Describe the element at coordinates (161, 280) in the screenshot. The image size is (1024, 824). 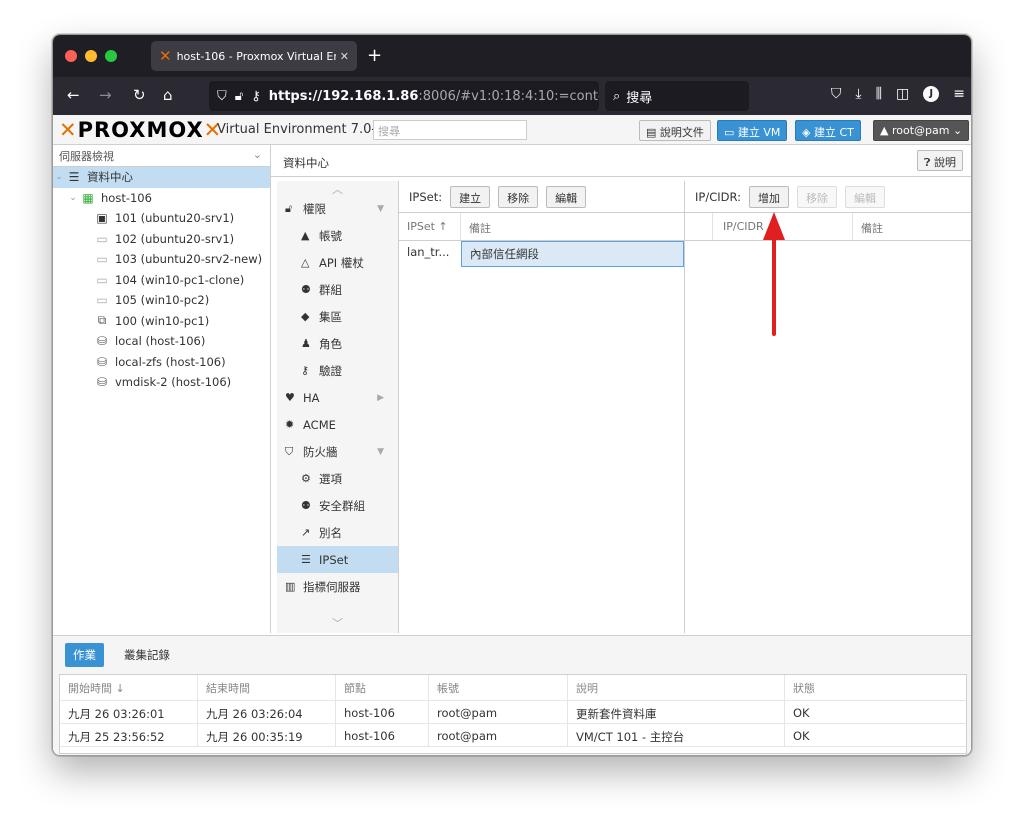
I see `tree-item-vm-104: ▭ 104 (win10-pc1-clone)` at that location.